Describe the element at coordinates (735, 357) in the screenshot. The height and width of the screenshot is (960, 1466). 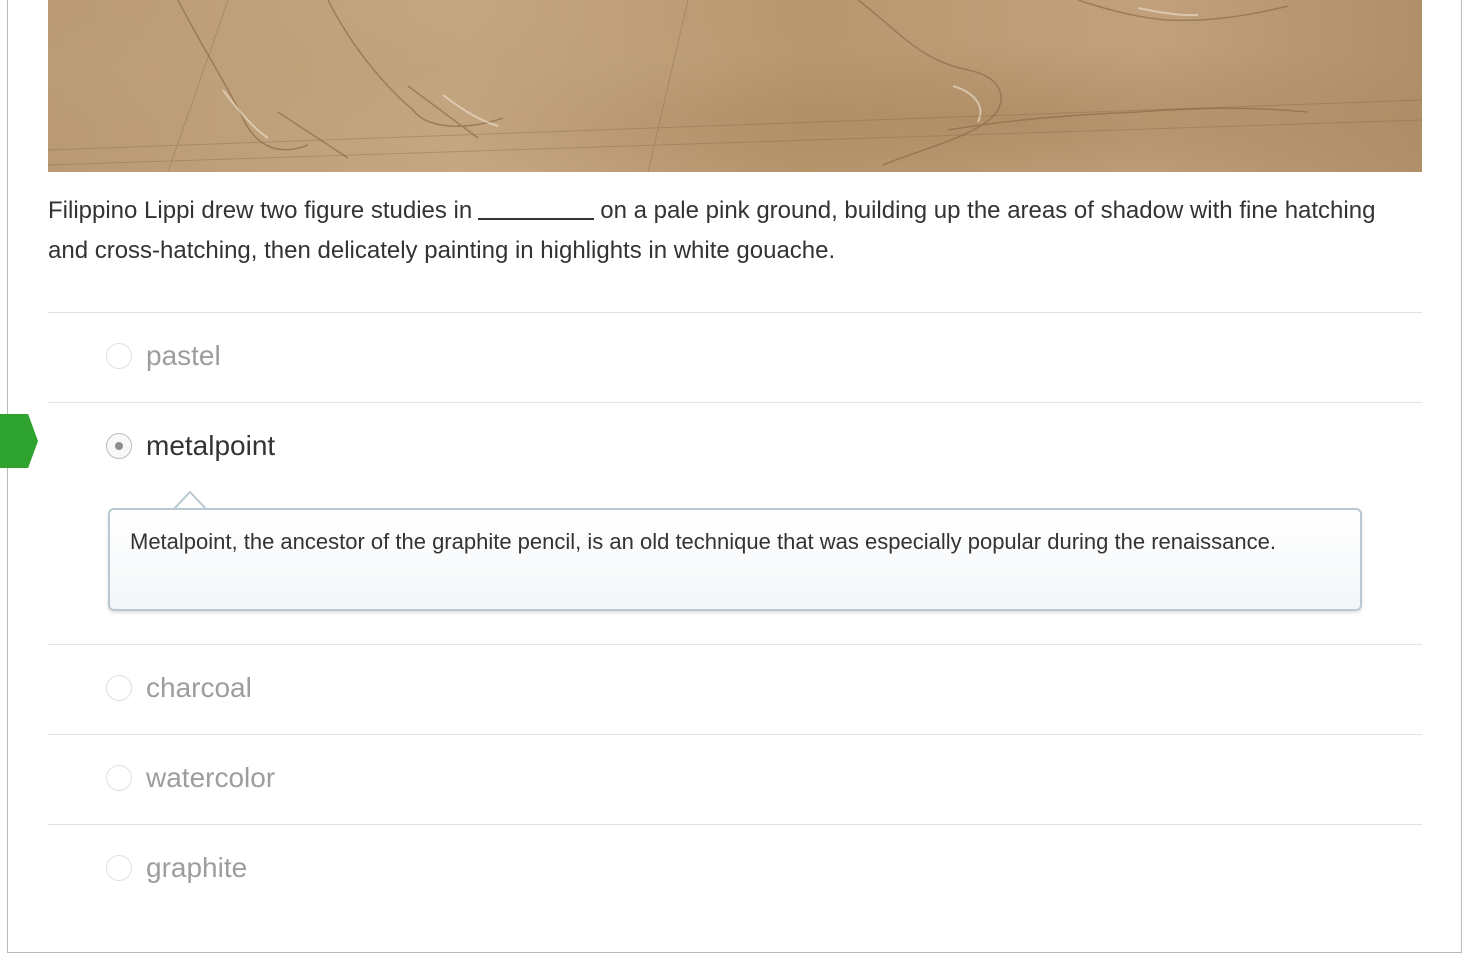
I see `choice-pastel: pastel` at that location.